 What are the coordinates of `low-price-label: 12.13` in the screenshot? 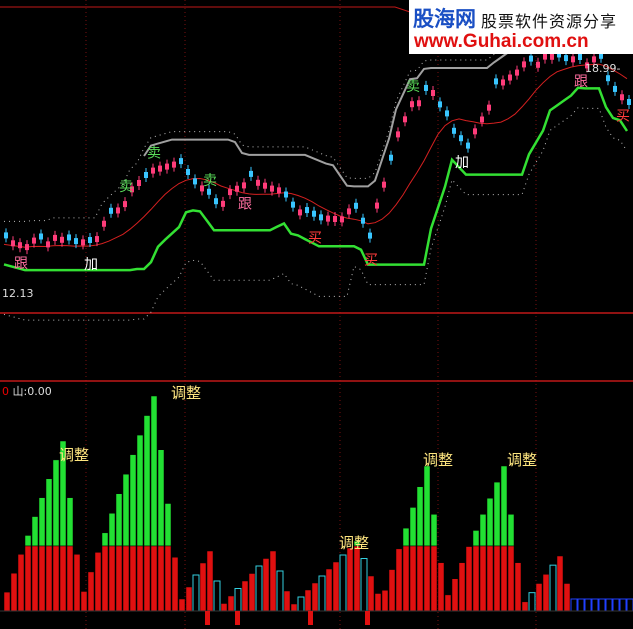 It's located at (18, 293).